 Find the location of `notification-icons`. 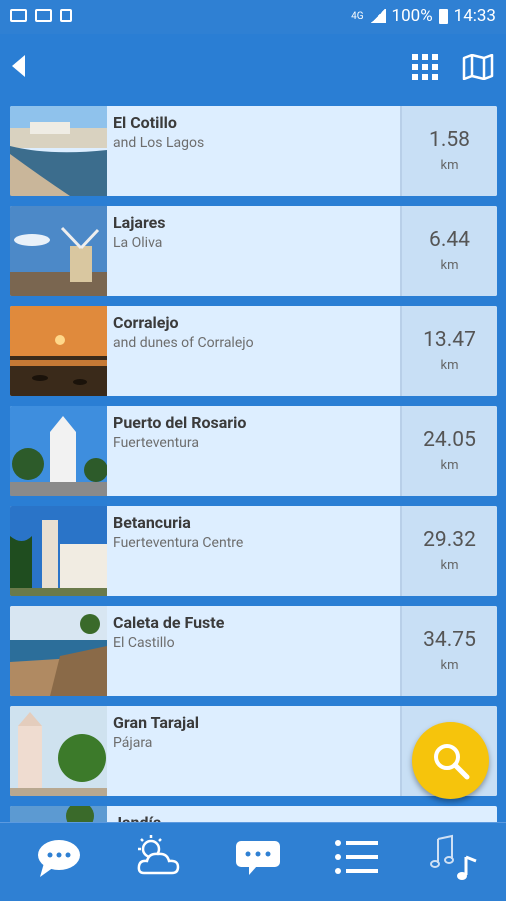

notification-icons is located at coordinates (41, 15).